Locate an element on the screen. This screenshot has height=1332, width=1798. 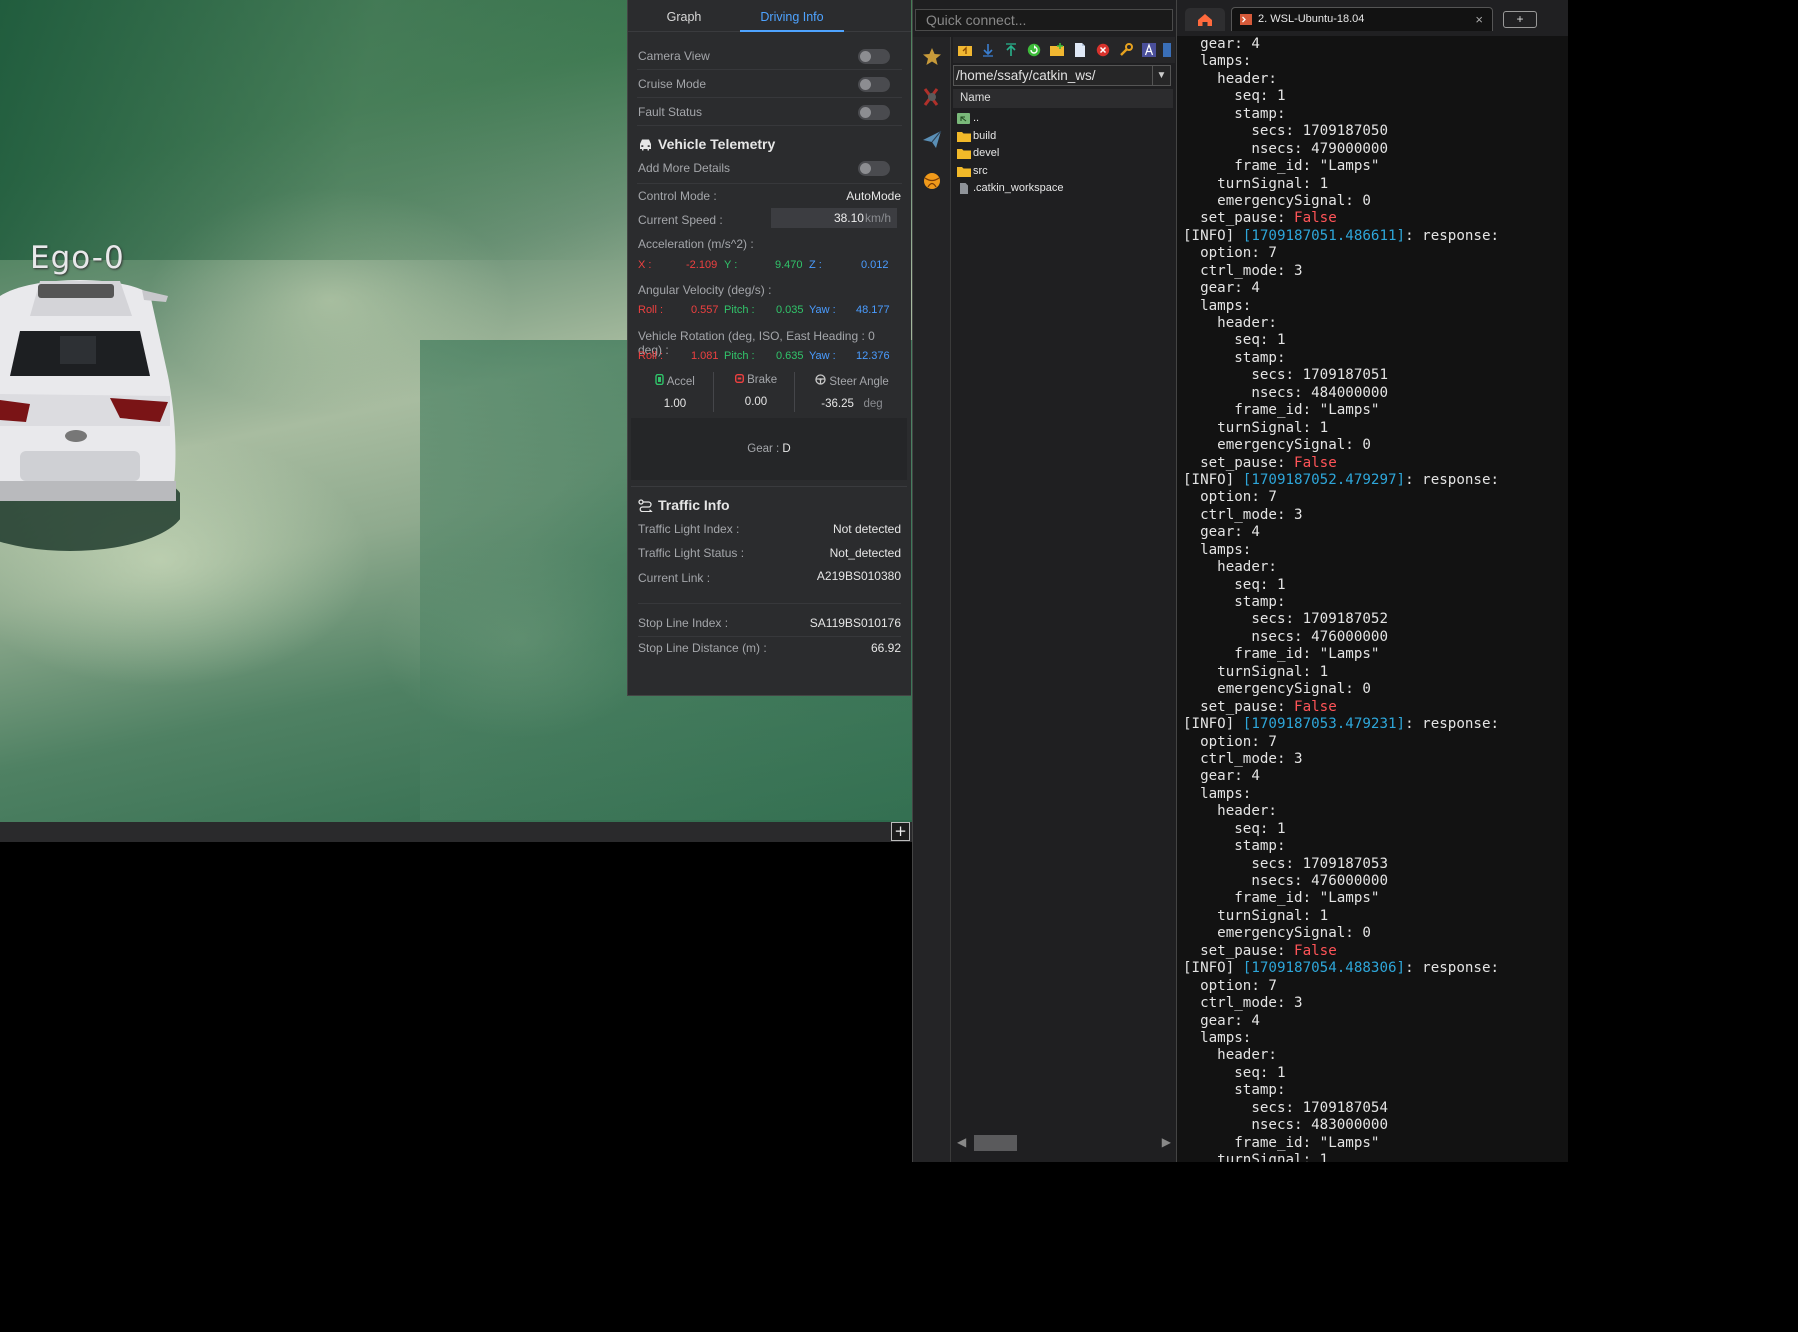
terminal-tab-bar: 2. WSL-Ubuntu-18.04 × + is located at coordinates (1372, 18).